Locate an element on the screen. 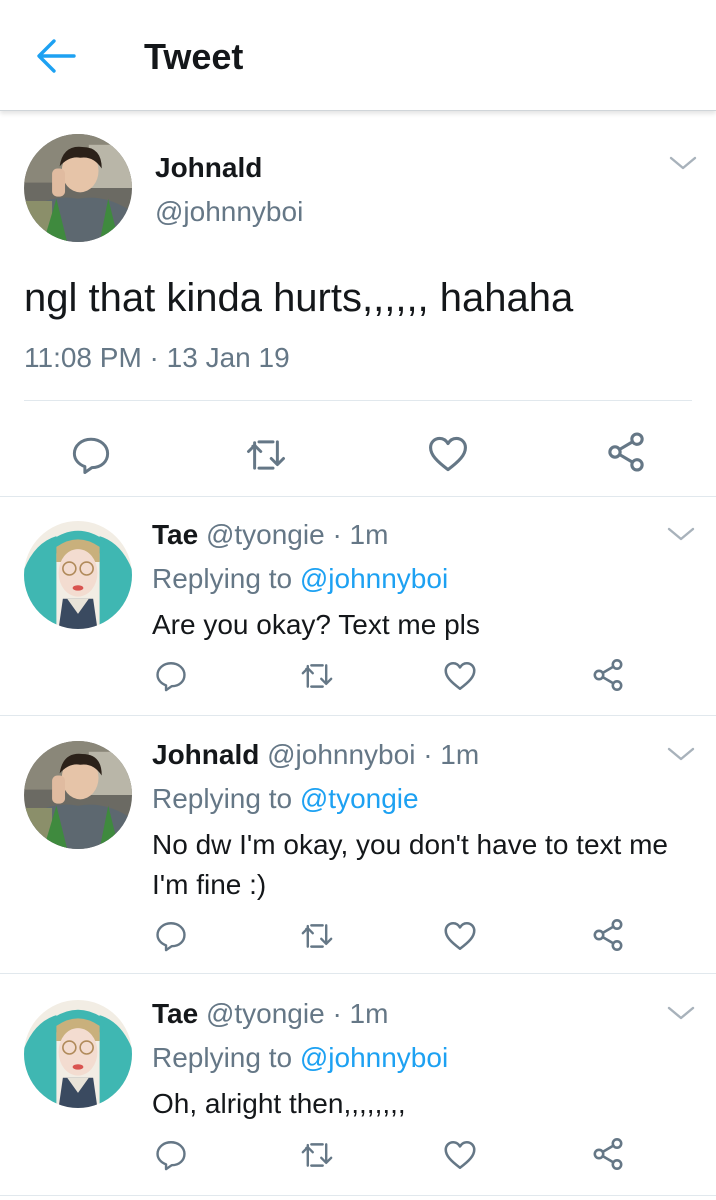 Image resolution: width=716 pixels, height=1200 pixels. tweet-text: Oh, alright then,,,,,,,, is located at coordinates (279, 1103).